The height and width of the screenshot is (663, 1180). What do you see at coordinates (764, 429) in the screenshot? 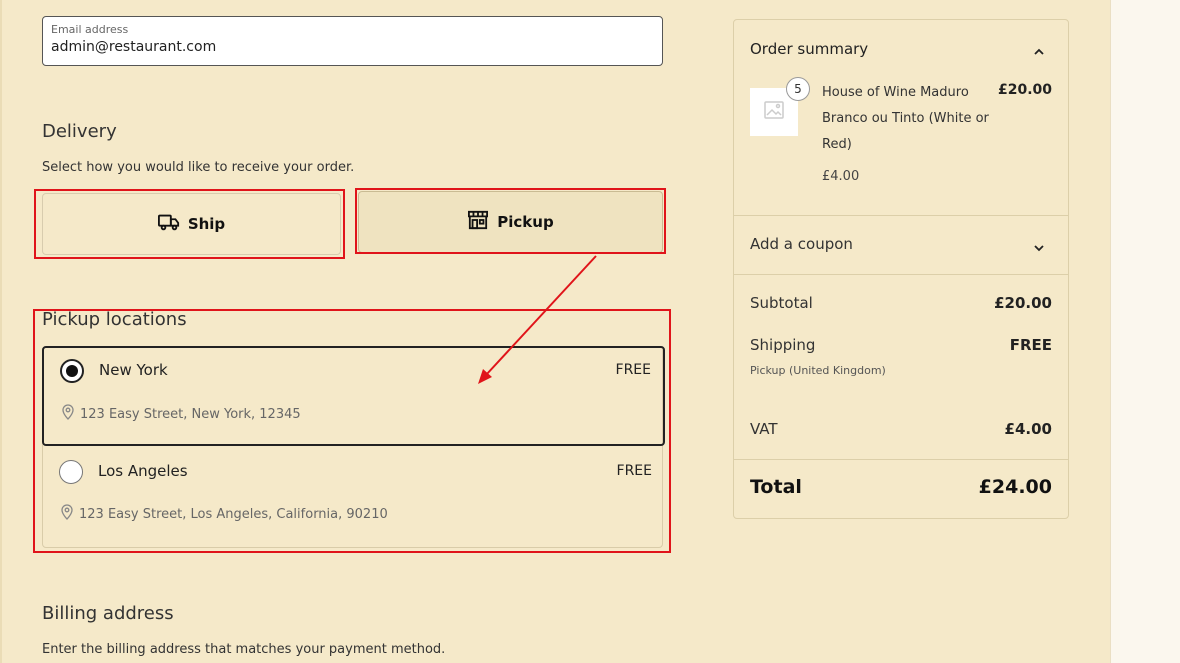
I see `vat-label: VAT` at bounding box center [764, 429].